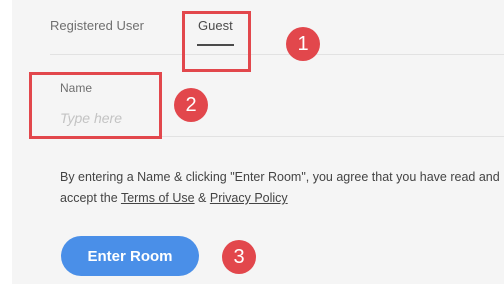 The height and width of the screenshot is (284, 504). What do you see at coordinates (191, 105) in the screenshot?
I see `step-marker-2: 2` at bounding box center [191, 105].